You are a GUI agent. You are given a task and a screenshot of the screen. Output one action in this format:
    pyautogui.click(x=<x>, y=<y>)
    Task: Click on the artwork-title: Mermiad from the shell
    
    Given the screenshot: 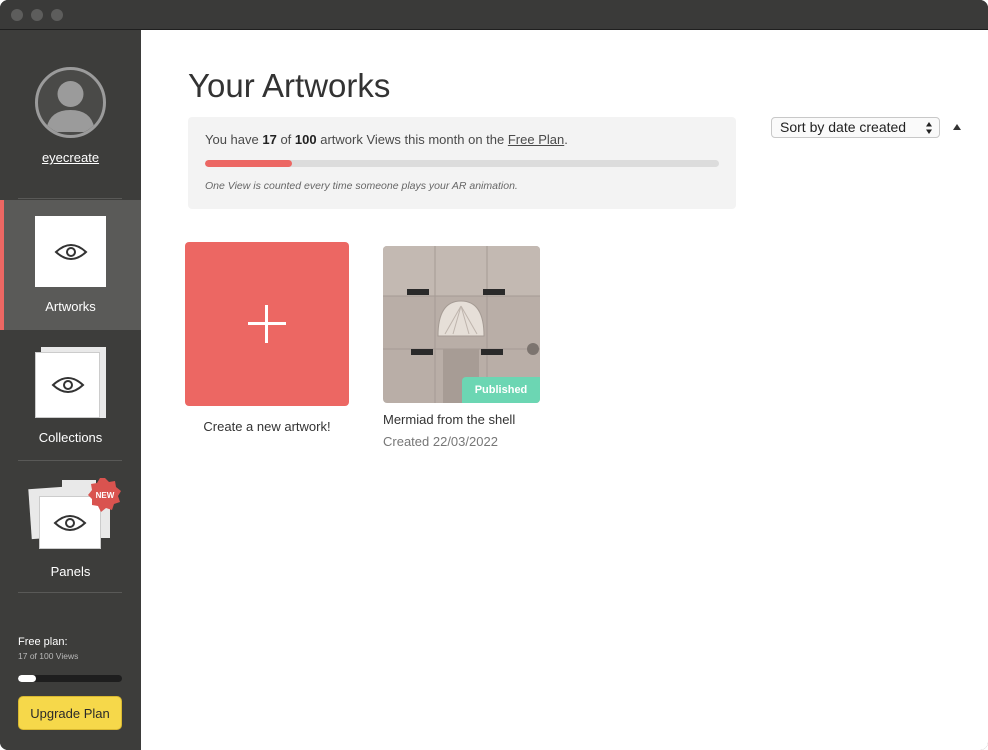 What is the action you would take?
    pyautogui.click(x=449, y=419)
    